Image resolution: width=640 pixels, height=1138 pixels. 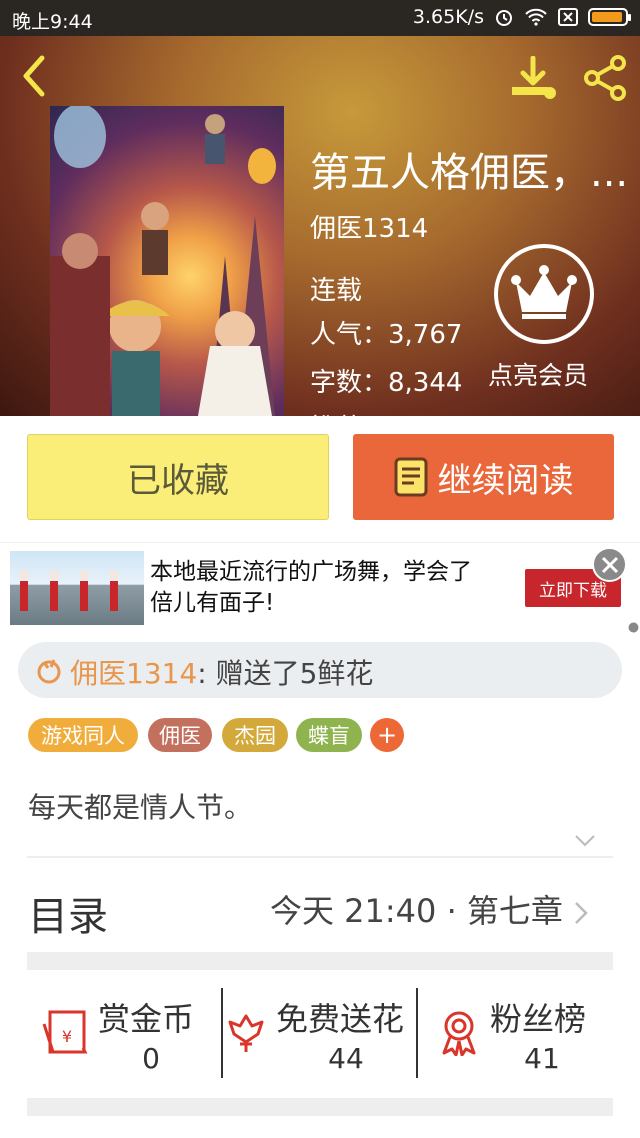 What do you see at coordinates (146, 1017) in the screenshot?
I see `stat-coins-label: 赏金币` at bounding box center [146, 1017].